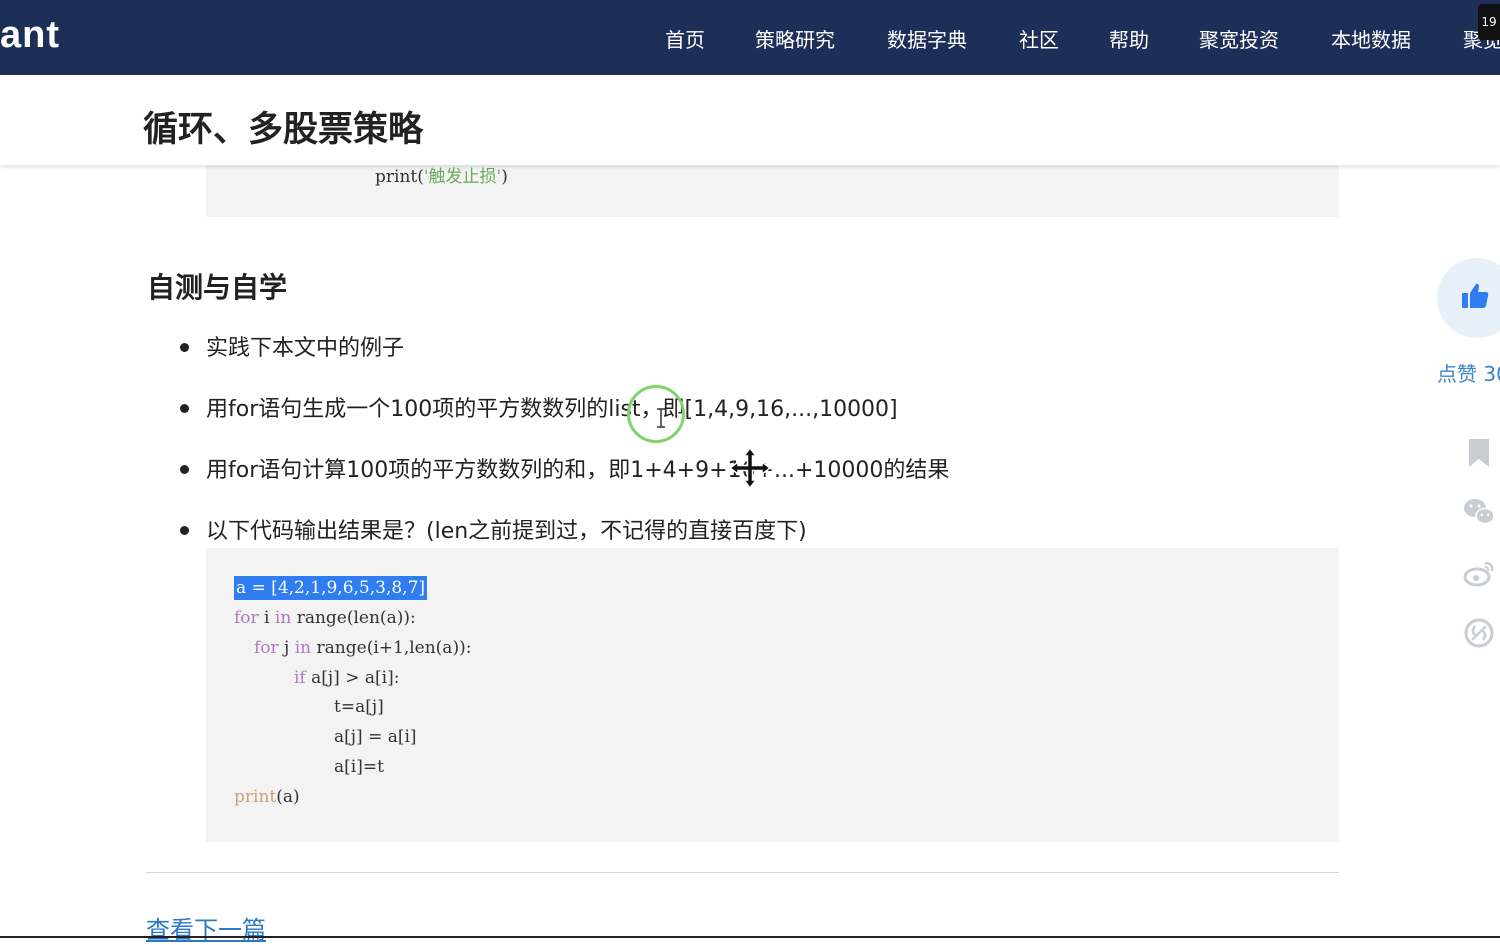  What do you see at coordinates (283, 130) in the screenshot?
I see `page-title: 循环、多股票策略` at bounding box center [283, 130].